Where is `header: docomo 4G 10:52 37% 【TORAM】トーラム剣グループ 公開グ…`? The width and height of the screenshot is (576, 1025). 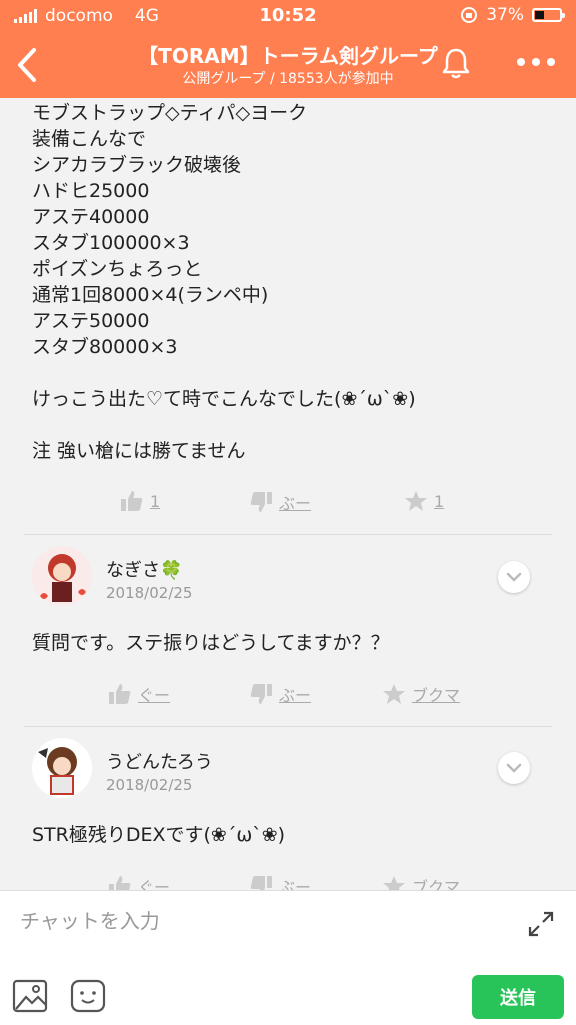
header: docomo 4G 10:52 37% 【TORAM】トーラム剣グループ 公開グ… is located at coordinates (288, 49).